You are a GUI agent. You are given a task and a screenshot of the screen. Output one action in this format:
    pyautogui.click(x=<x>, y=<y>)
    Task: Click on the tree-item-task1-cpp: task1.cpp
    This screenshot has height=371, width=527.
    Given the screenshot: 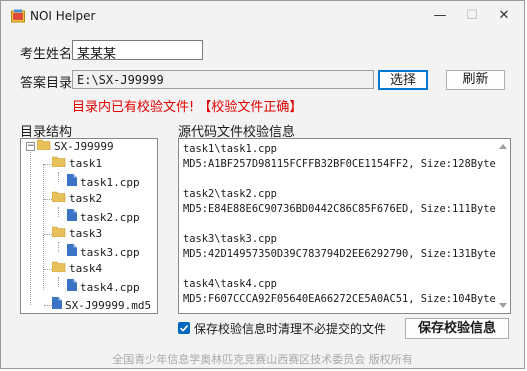 What is the action you would take?
    pyautogui.click(x=103, y=182)
    